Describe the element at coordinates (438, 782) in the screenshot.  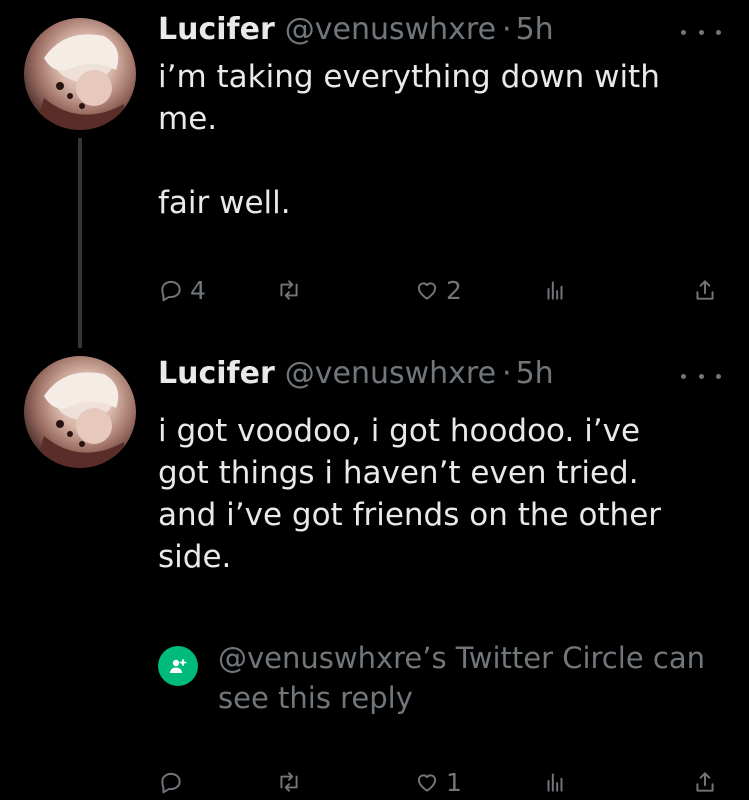
I see `like-button: 1` at that location.